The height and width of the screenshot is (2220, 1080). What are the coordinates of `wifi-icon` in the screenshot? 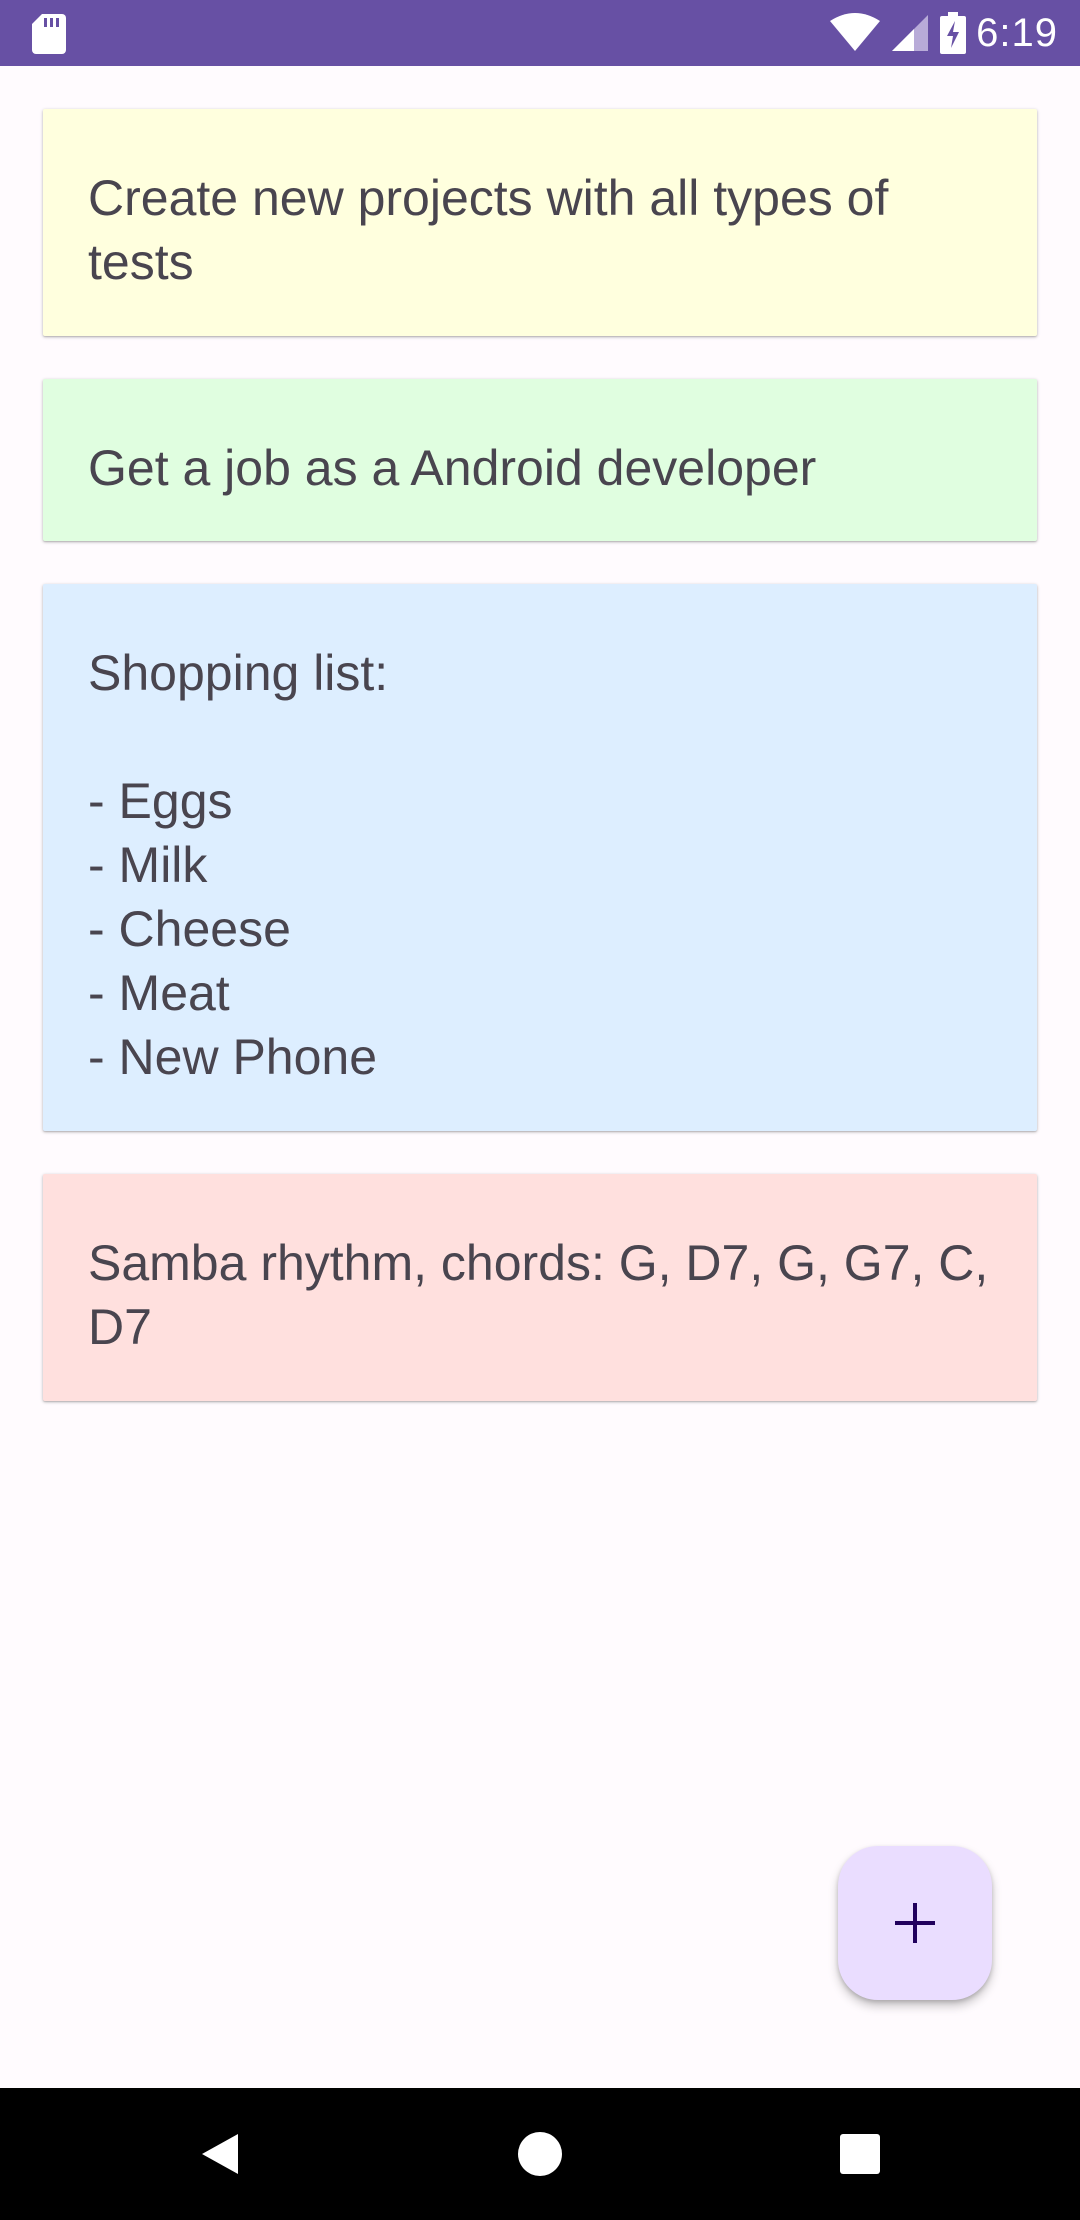 It's located at (855, 32).